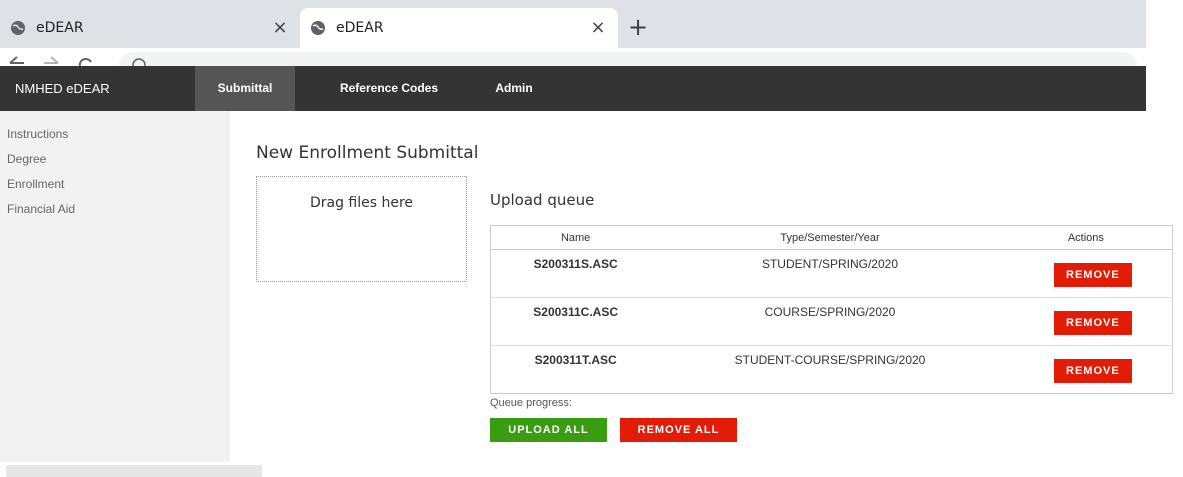  I want to click on nav-submittal: Submittal, so click(245, 88).